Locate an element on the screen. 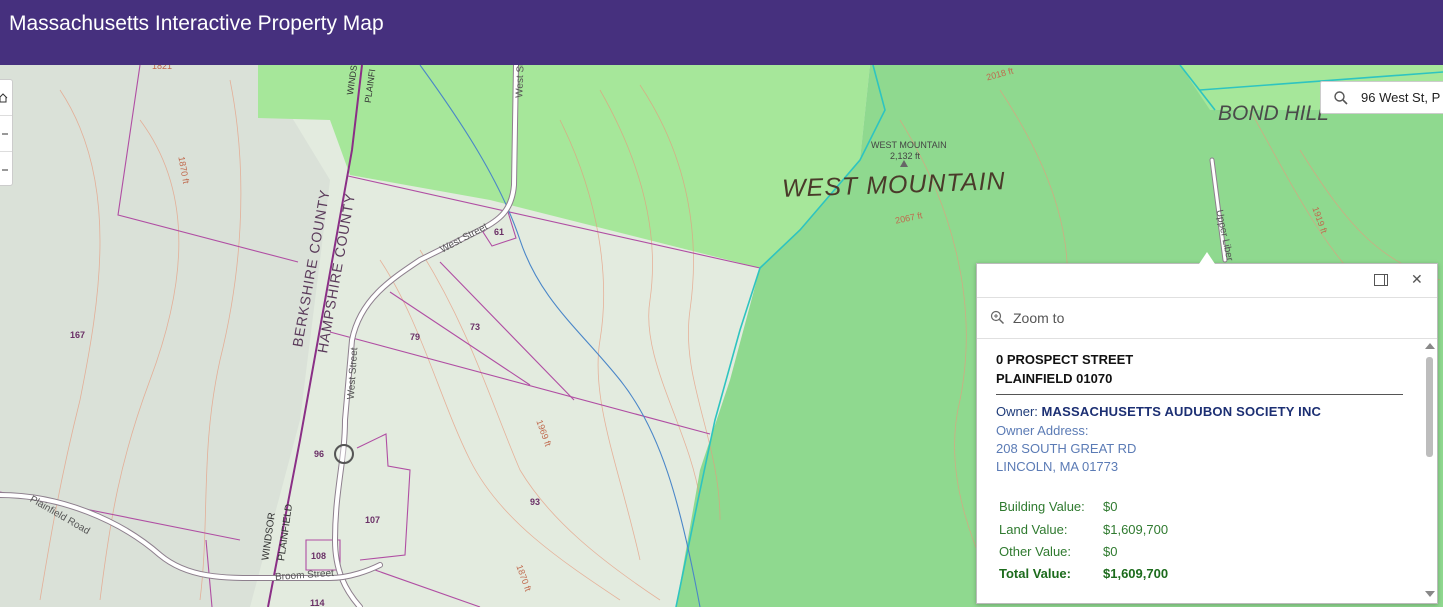 This screenshot has height=607, width=1443. home-icon is located at coordinates (4, 97).